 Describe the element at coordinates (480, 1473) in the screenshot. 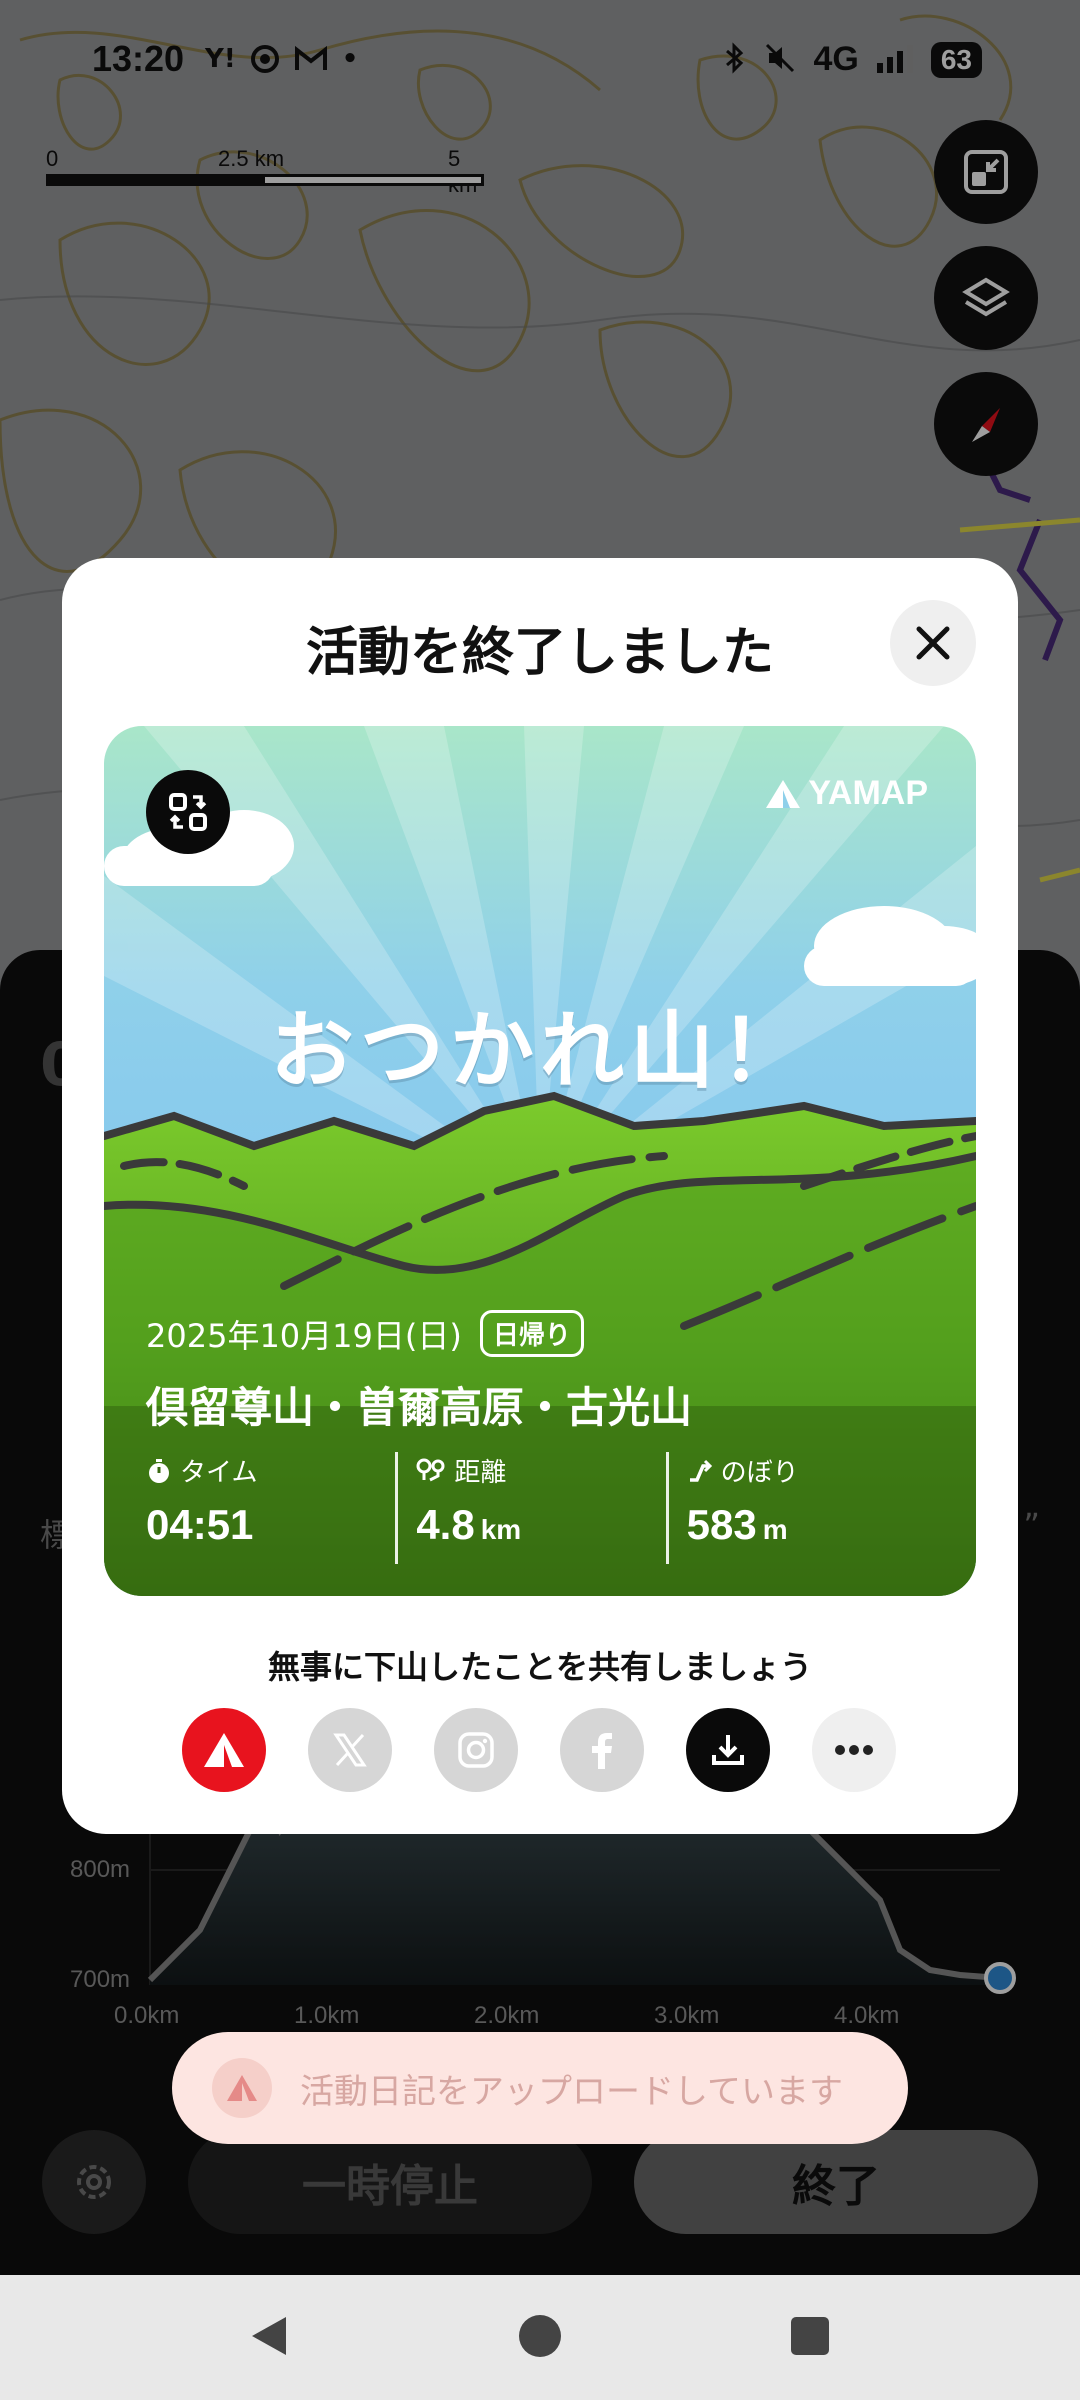

I see `stat-distance-label: 距離` at that location.